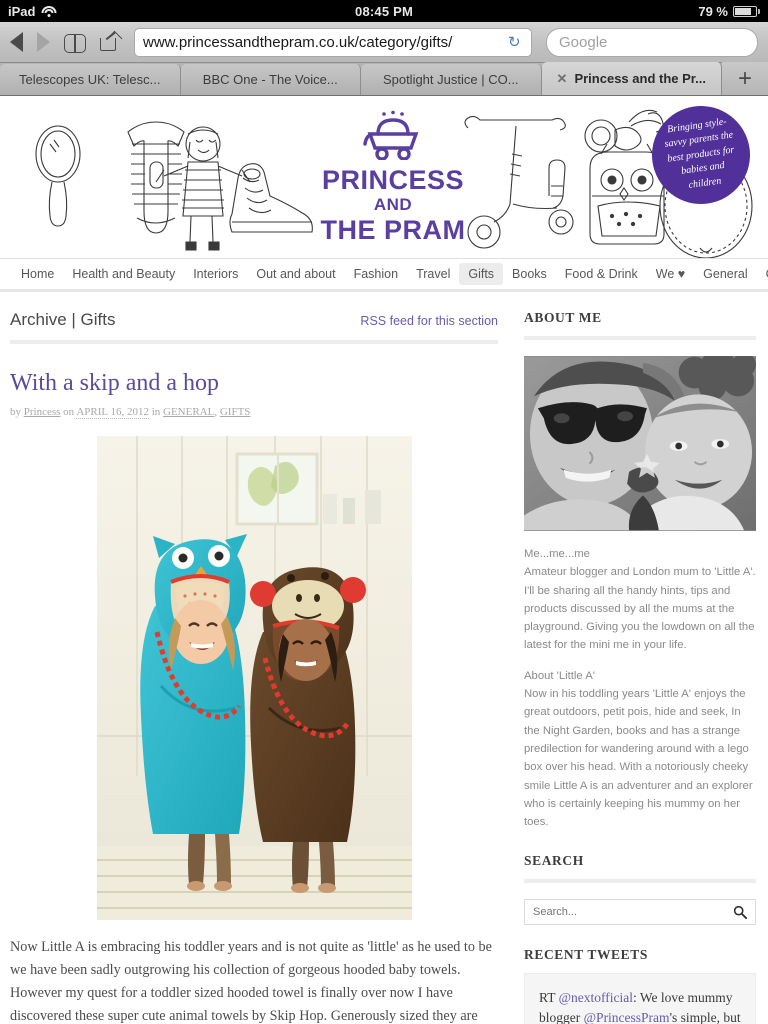 The width and height of the screenshot is (768, 1024). What do you see at coordinates (429, 321) in the screenshot?
I see `rss-feed-link: RSS feed for this section` at bounding box center [429, 321].